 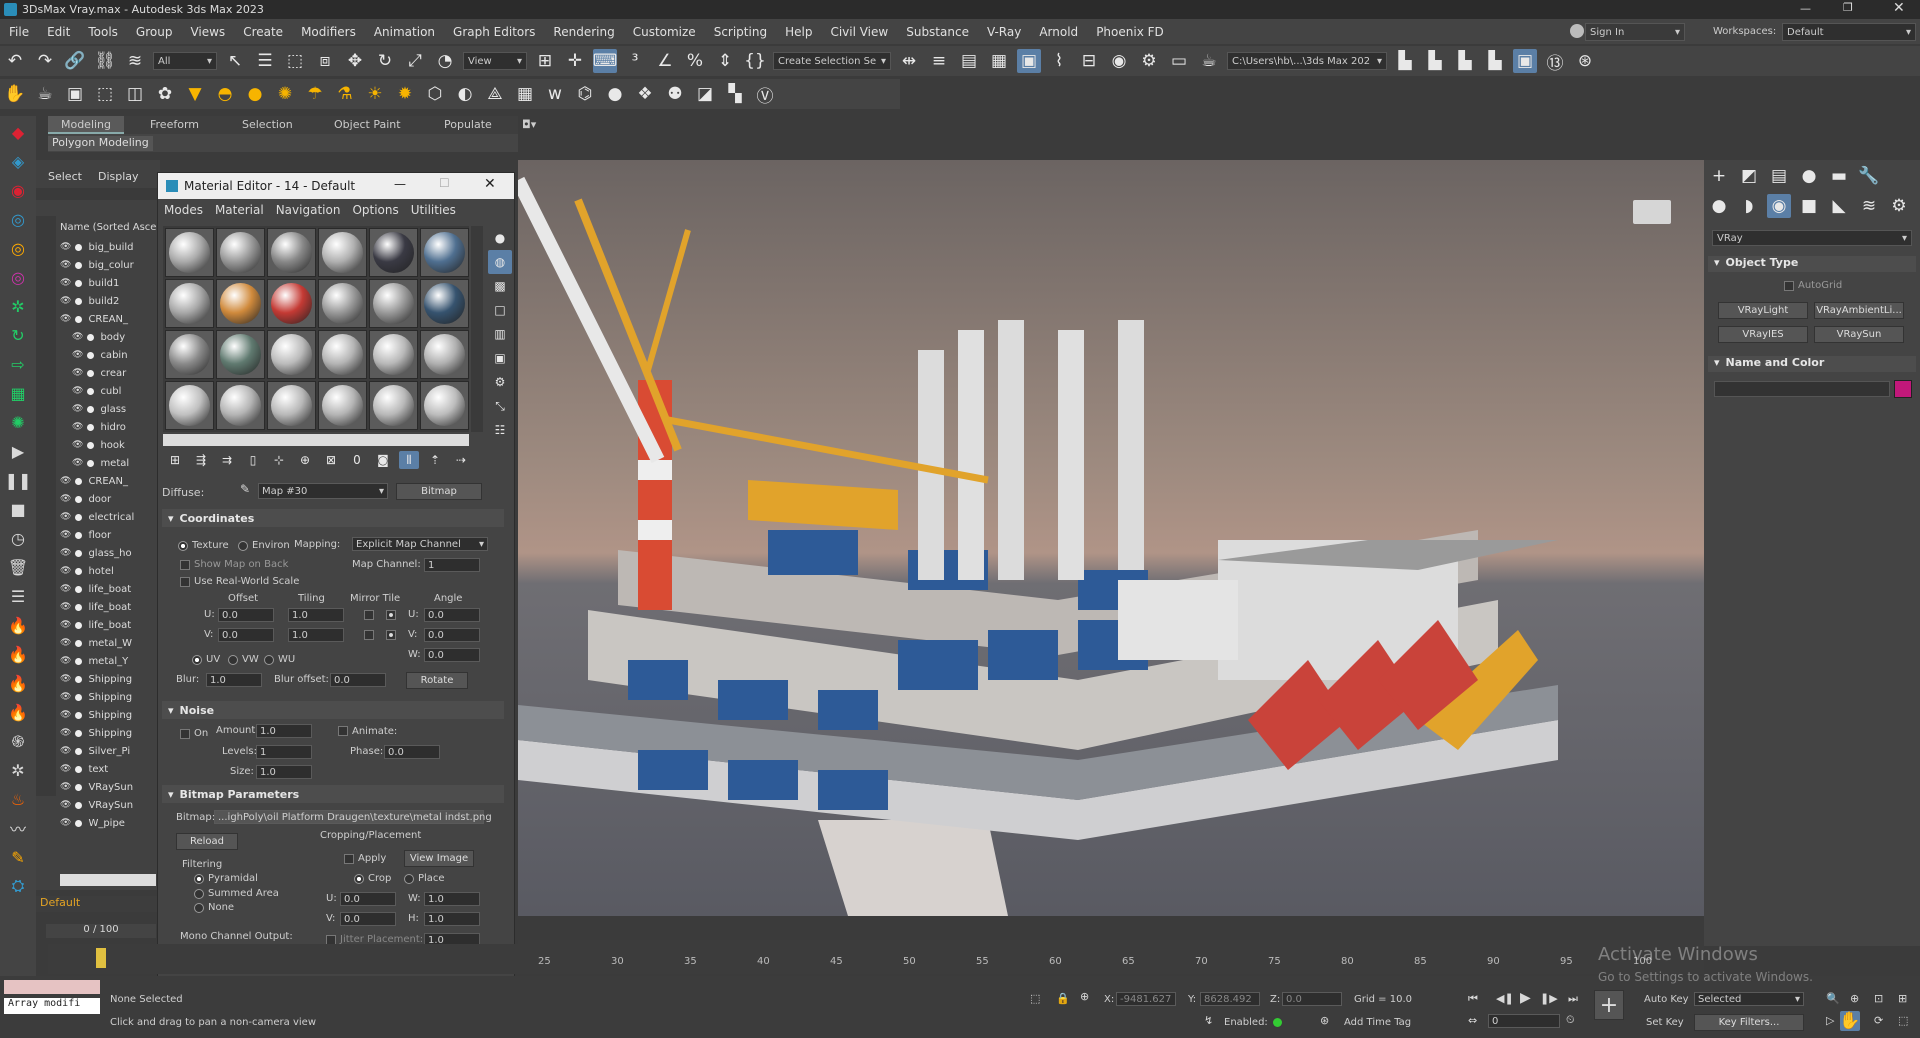 What do you see at coordinates (1058, 32) in the screenshot?
I see `menu-arnold: Arnold` at bounding box center [1058, 32].